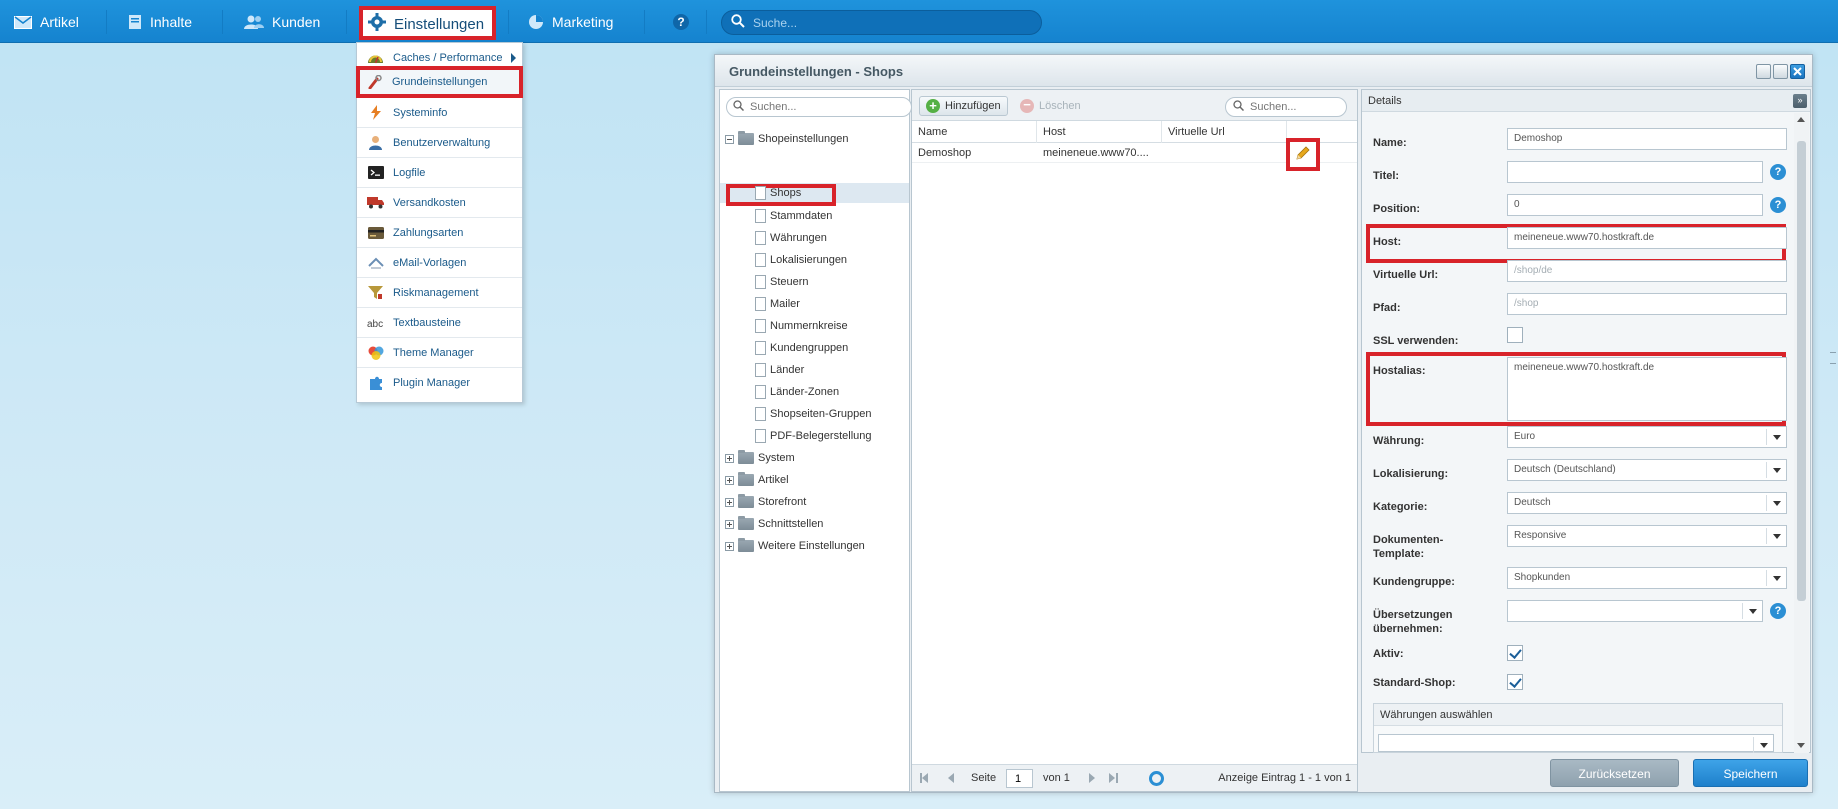 The width and height of the screenshot is (1838, 809). I want to click on active-checkbox, so click(1515, 653).